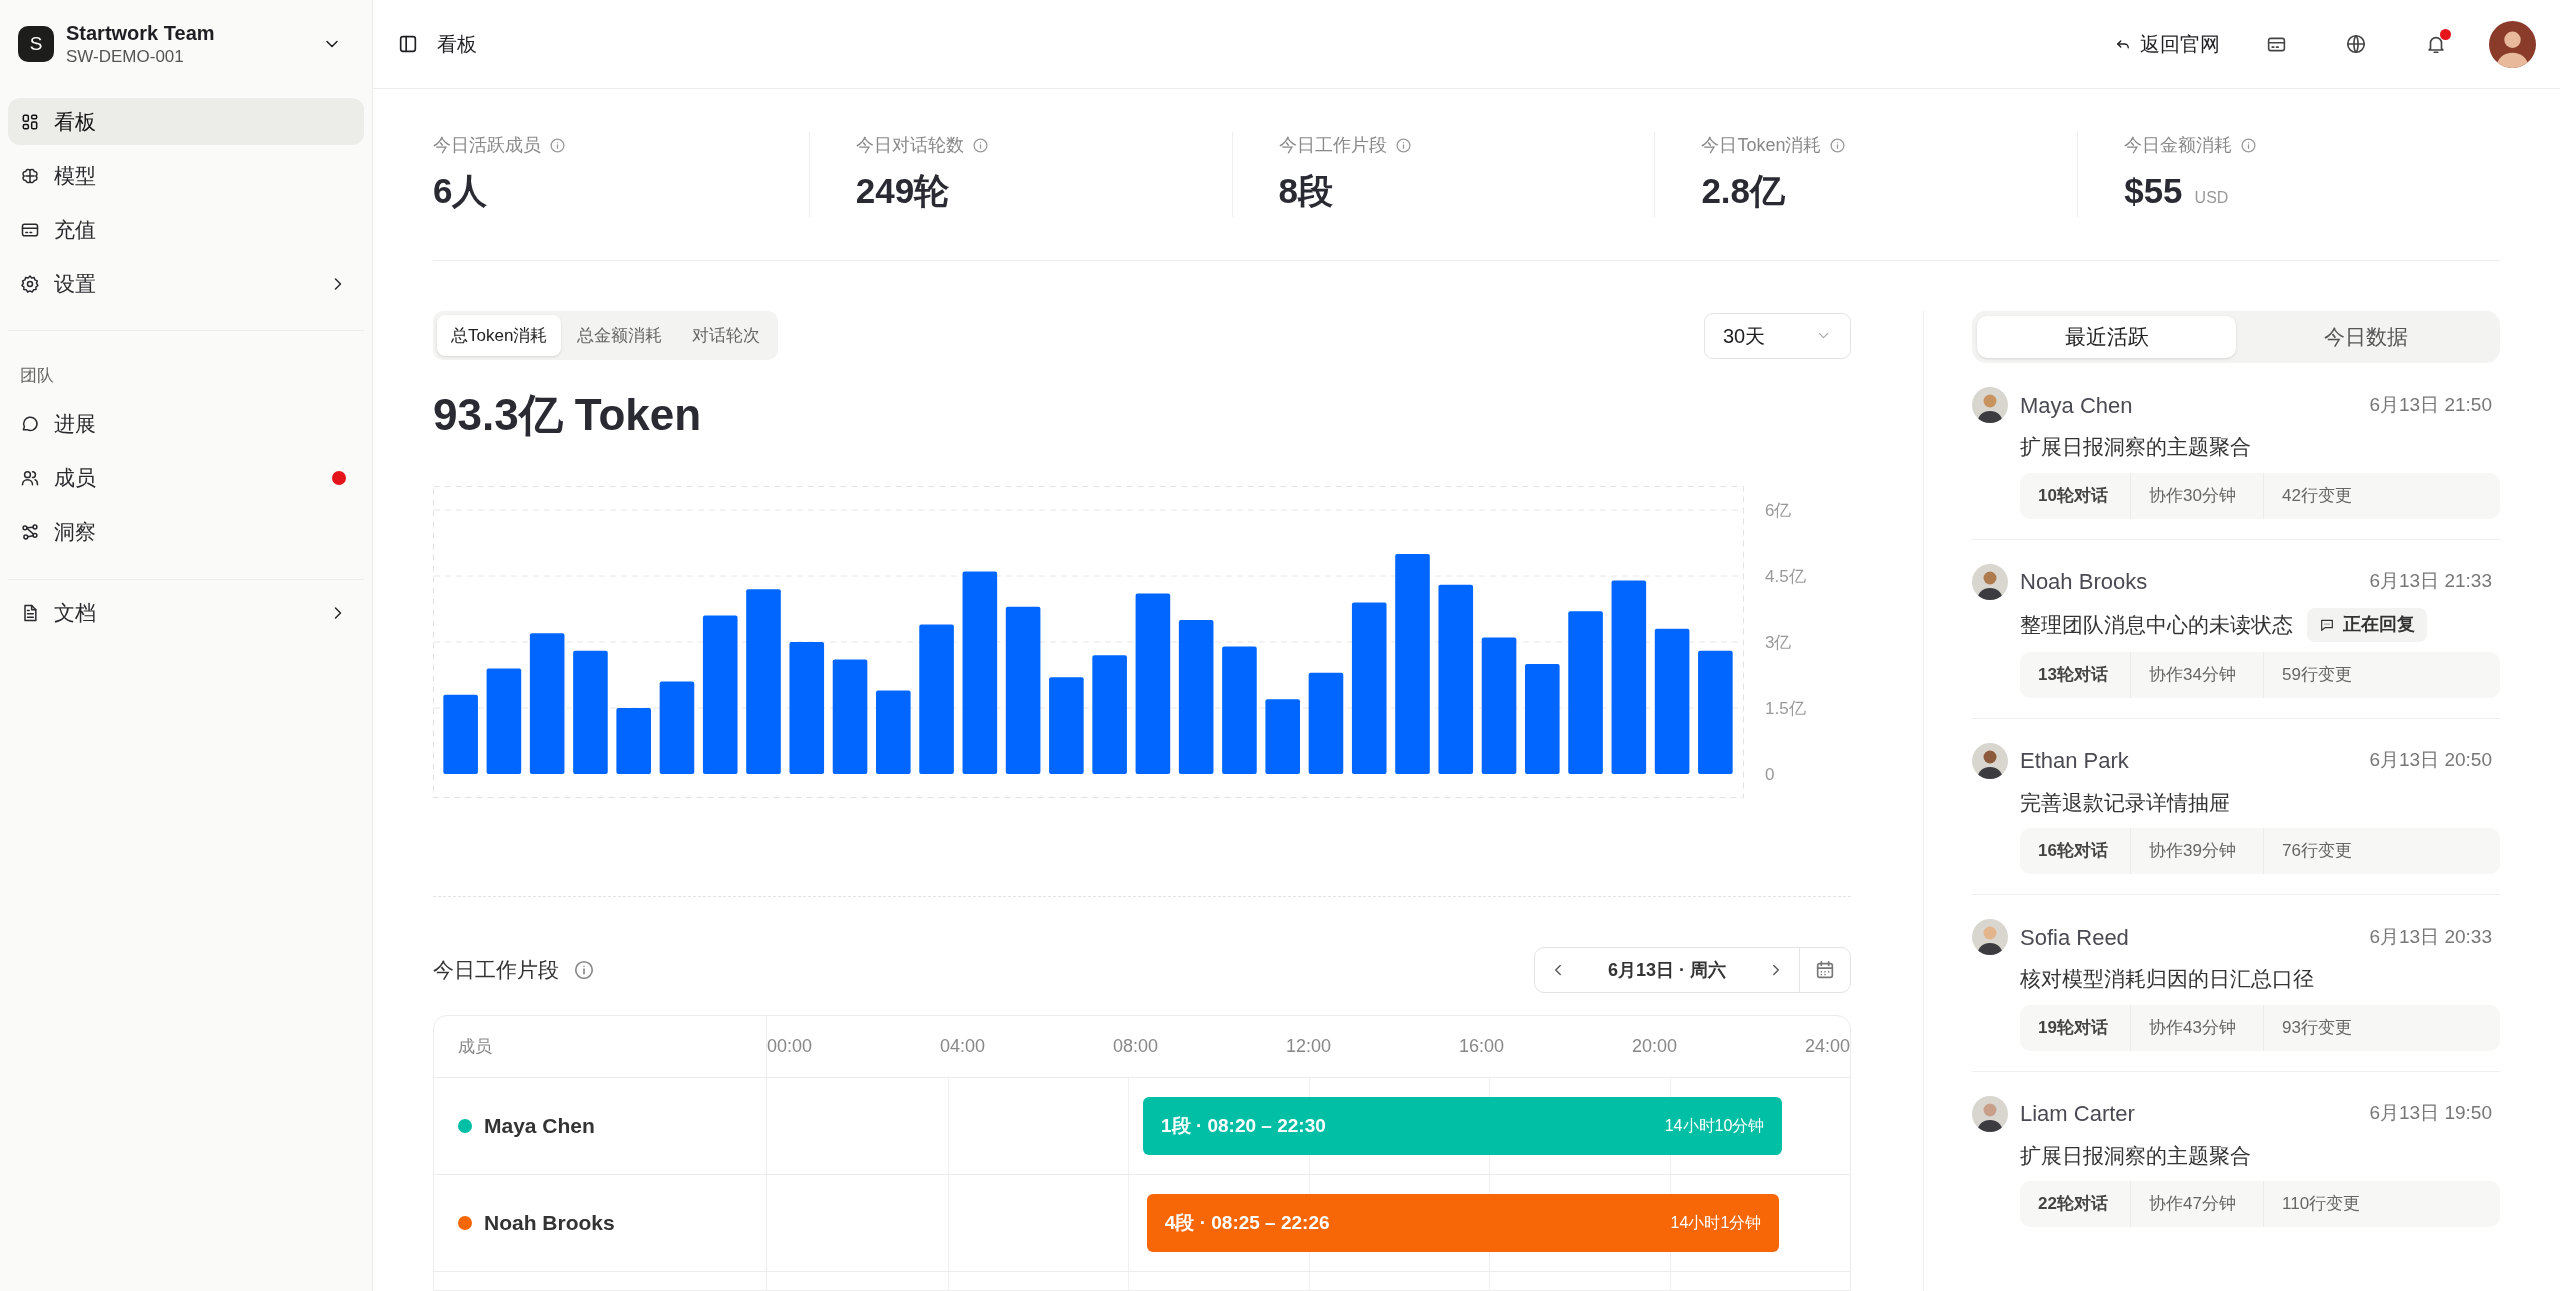 This screenshot has width=2560, height=1291. Describe the element at coordinates (2317, 851) in the screenshot. I see `activity-stat: 76行变更` at that location.